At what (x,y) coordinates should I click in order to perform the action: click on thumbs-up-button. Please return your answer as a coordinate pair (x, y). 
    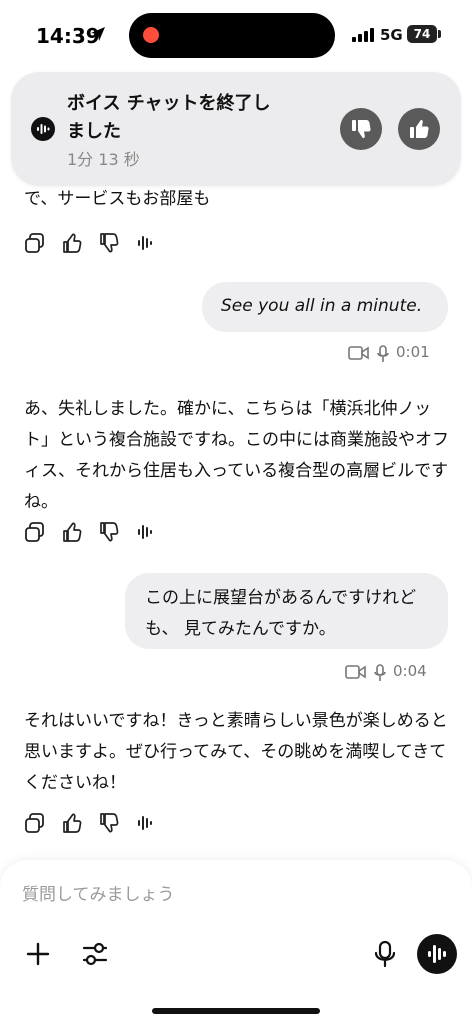
    Looking at the image, I should click on (419, 129).